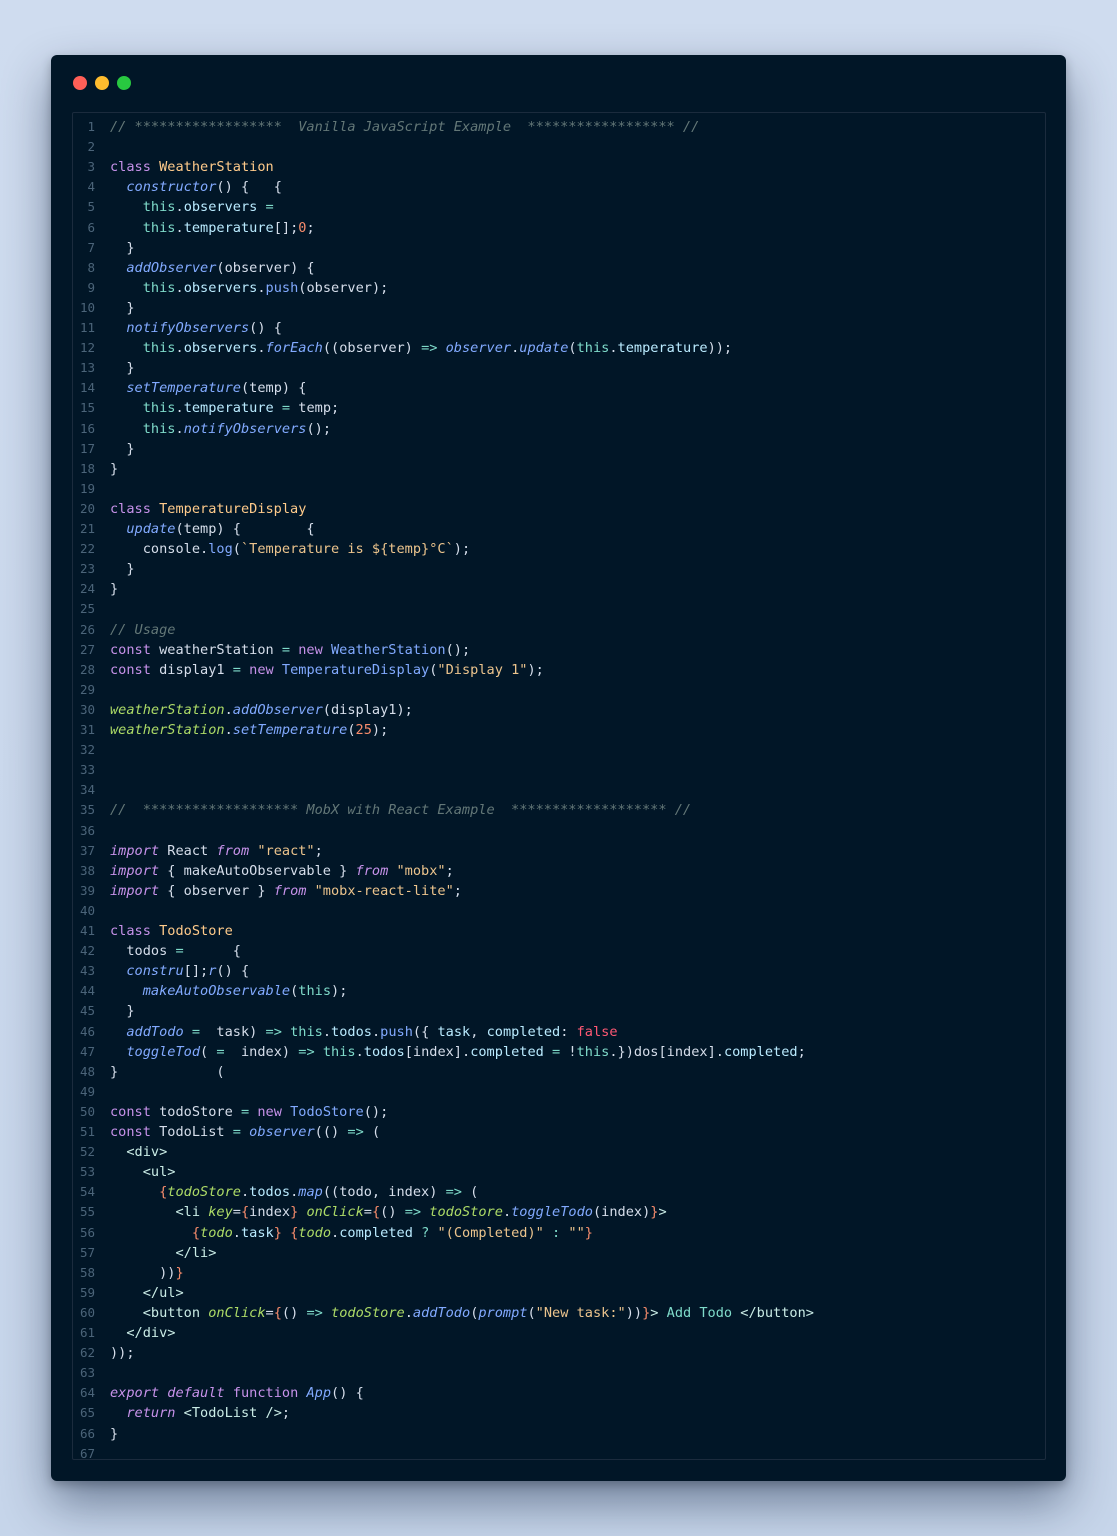  I want to click on code-token: // Usage, so click(143, 629).